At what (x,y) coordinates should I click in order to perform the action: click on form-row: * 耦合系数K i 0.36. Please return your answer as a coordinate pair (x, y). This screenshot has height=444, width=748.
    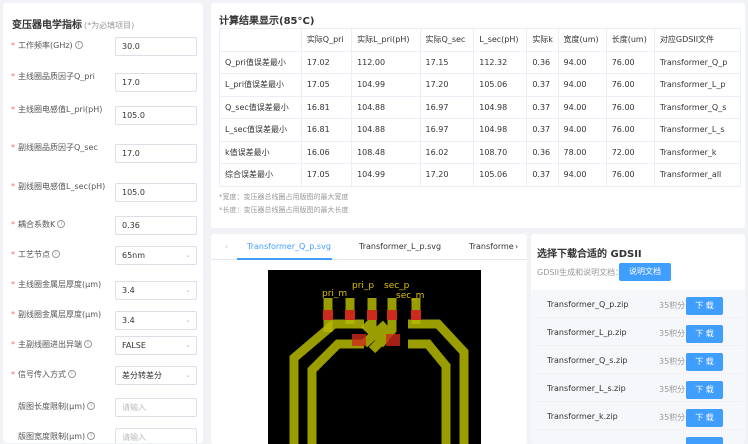
    Looking at the image, I should click on (103, 228).